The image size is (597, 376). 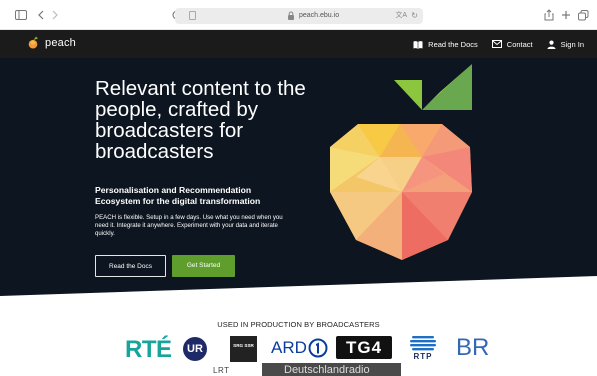 I want to click on new-tab-icon, so click(x=566, y=15).